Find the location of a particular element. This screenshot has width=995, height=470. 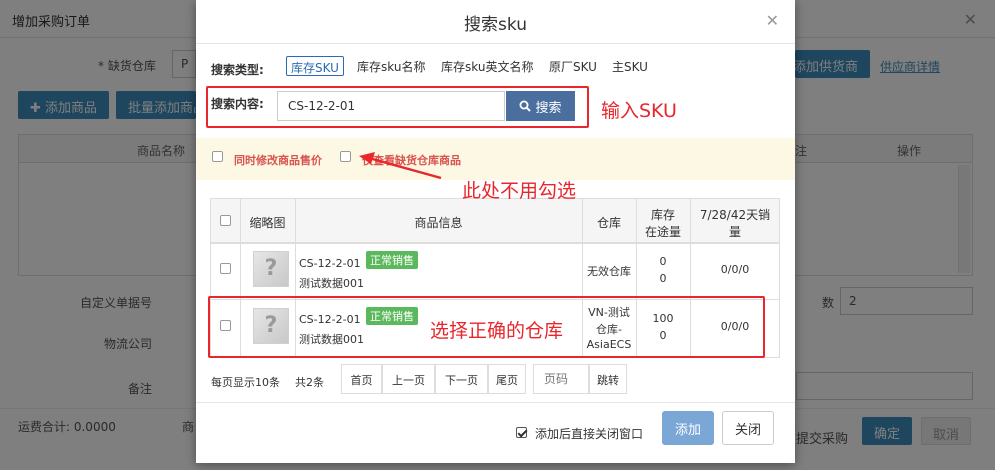

close-after-add-checkbox is located at coordinates (521, 432).